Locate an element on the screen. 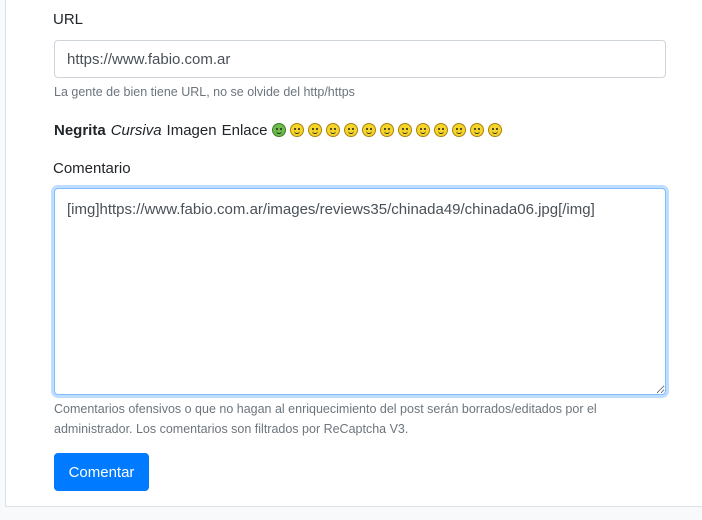  shocked-icon is located at coordinates (477, 130).